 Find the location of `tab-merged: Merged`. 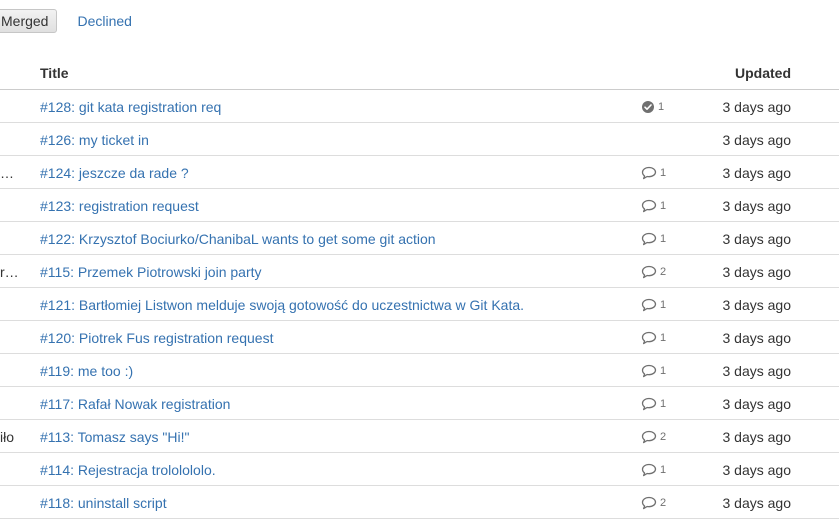

tab-merged: Merged is located at coordinates (29, 21).